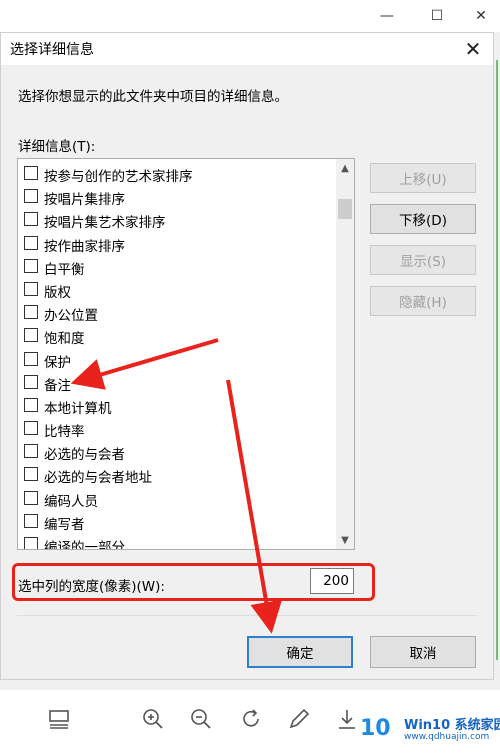 Image resolution: width=500 pixels, height=756 pixels. I want to click on dialog-close-button: ✕, so click(473, 49).